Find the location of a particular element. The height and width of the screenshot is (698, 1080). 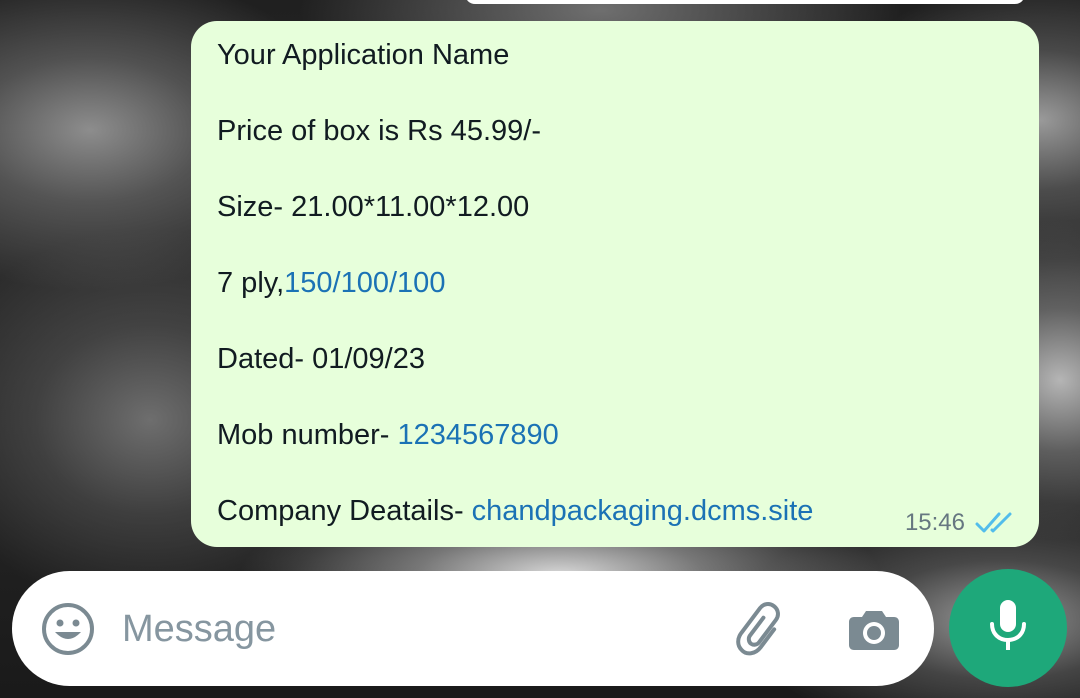

microphone-icon is located at coordinates (1008, 628).